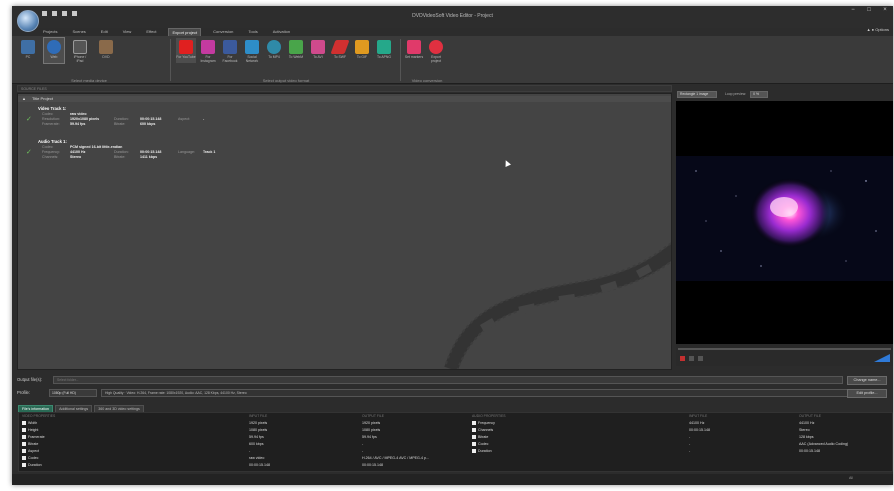  What do you see at coordinates (363, 444) in the screenshot?
I see `video-row-output: -` at bounding box center [363, 444].